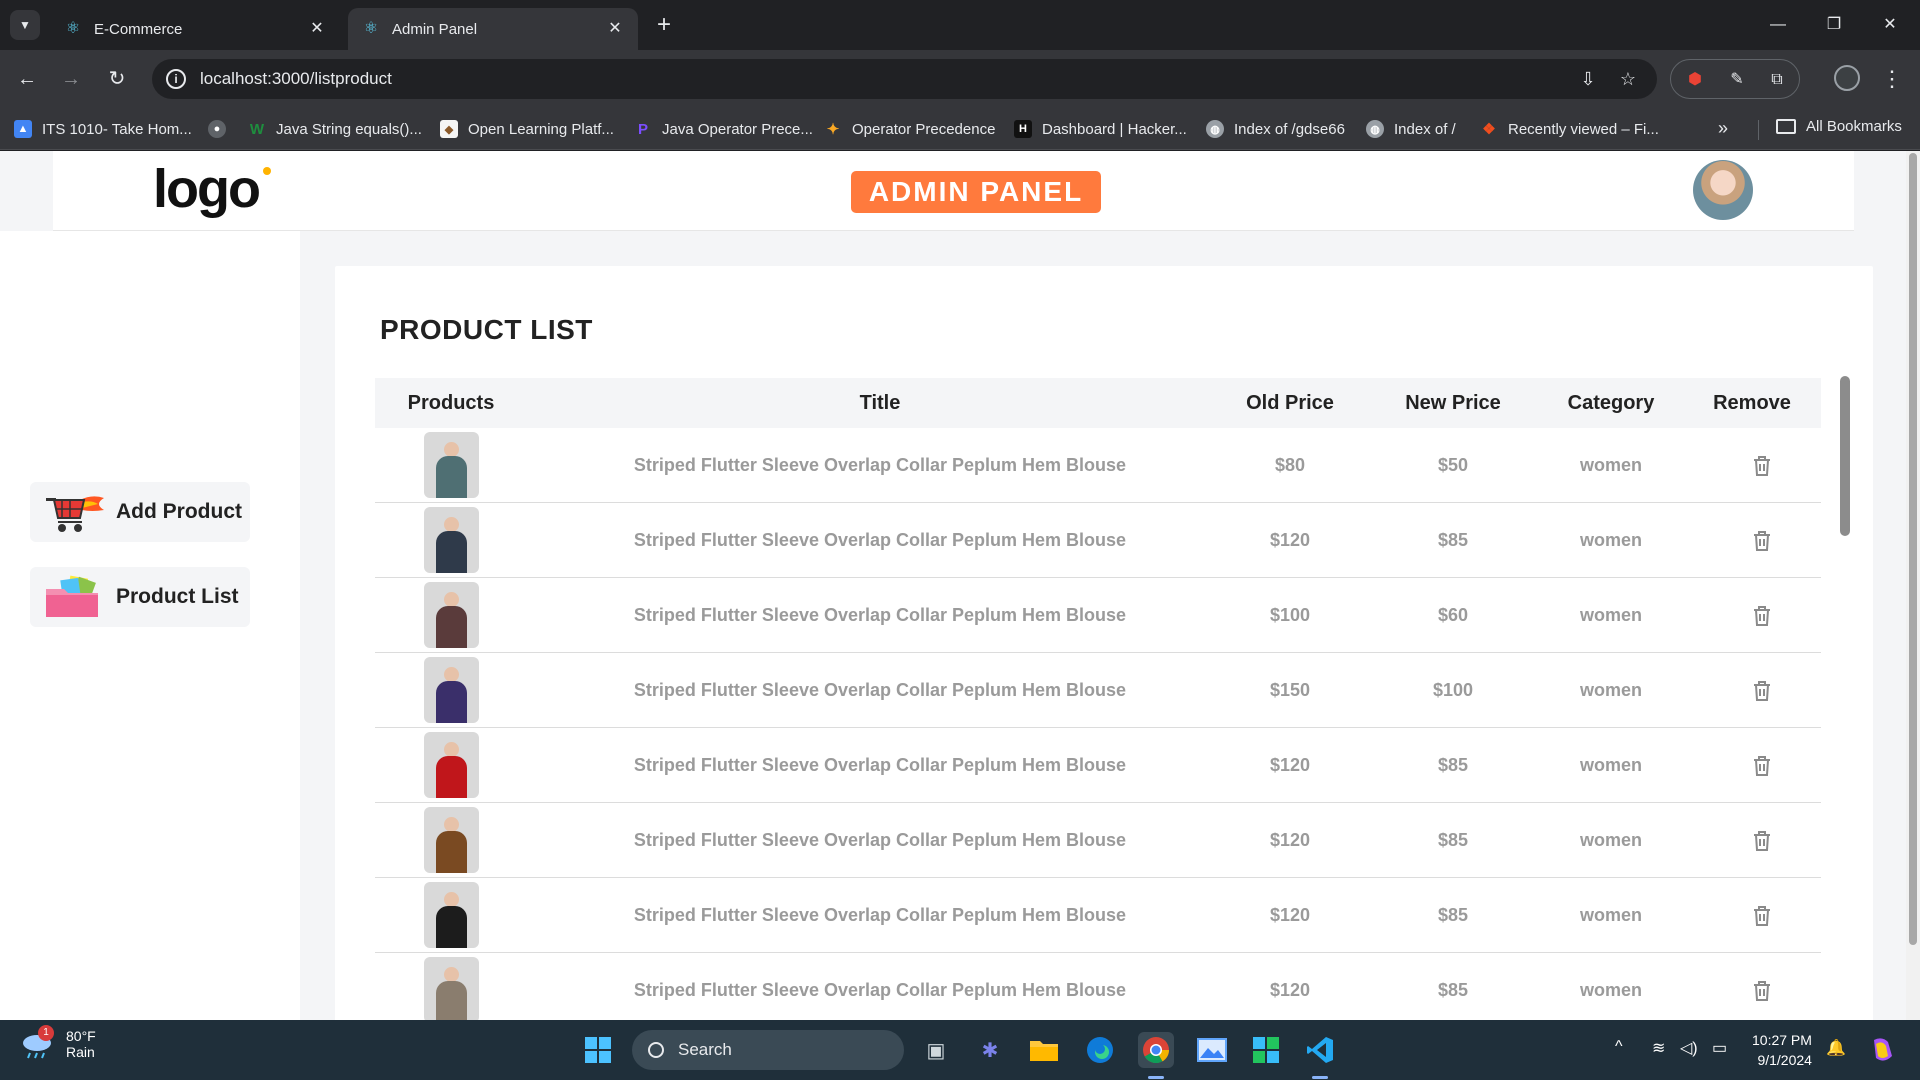  What do you see at coordinates (1489, 129) in the screenshot?
I see `figma-bookmark-icon: ❖` at bounding box center [1489, 129].